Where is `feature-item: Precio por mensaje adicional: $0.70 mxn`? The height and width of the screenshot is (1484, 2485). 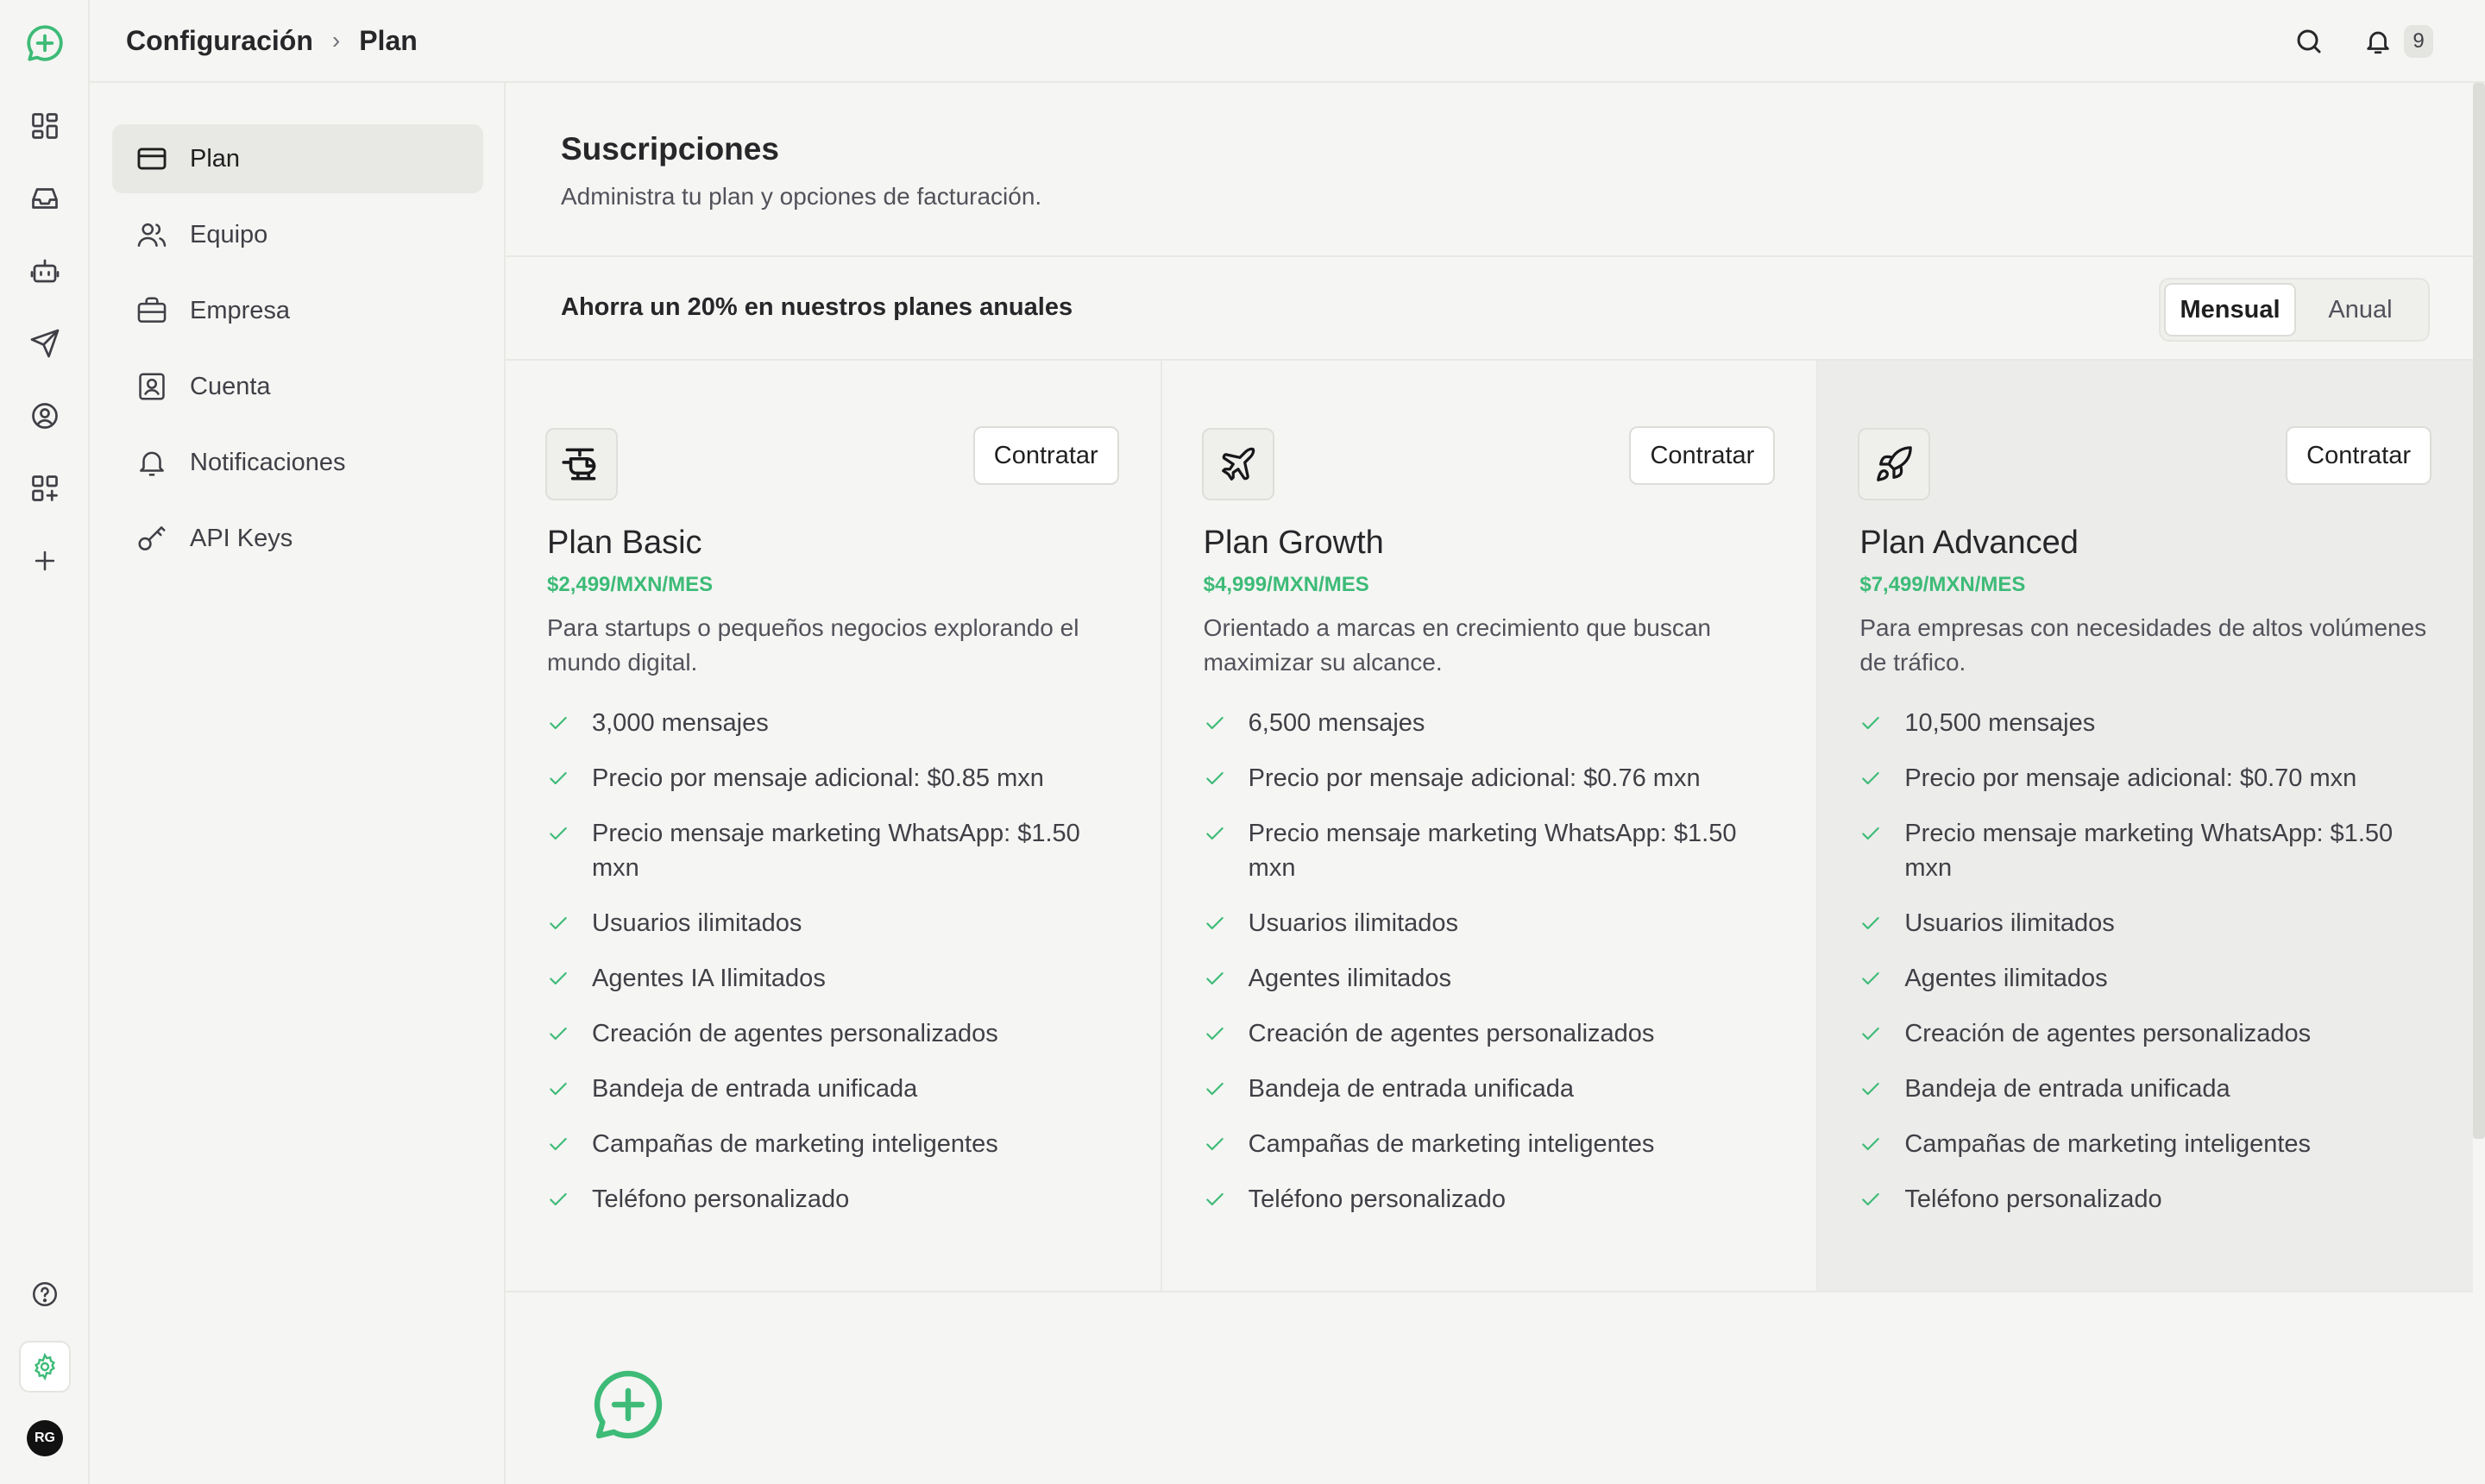
feature-item: Precio por mensaje adicional: $0.70 mxn is located at coordinates (2144, 778).